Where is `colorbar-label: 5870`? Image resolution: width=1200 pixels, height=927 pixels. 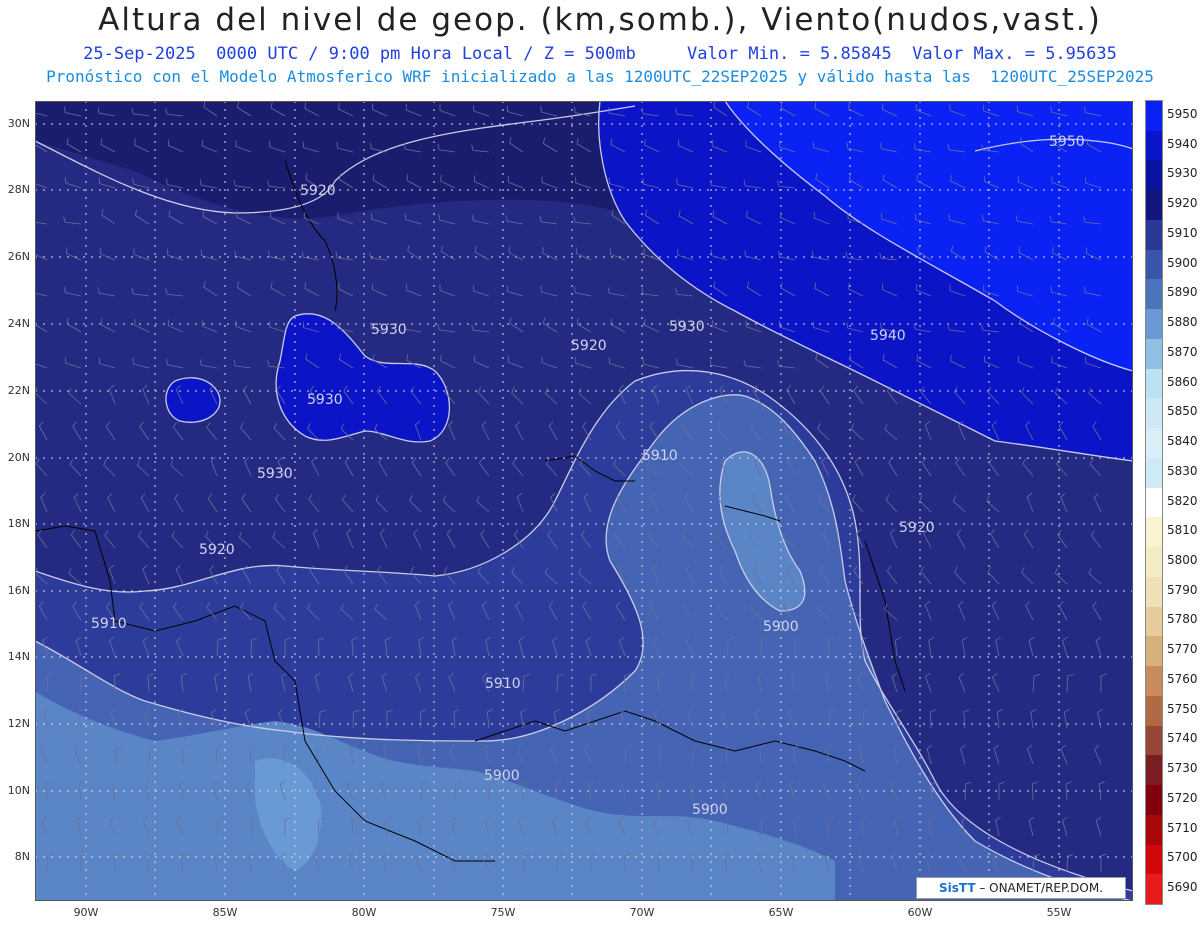 colorbar-label: 5870 is located at coordinates (1182, 351).